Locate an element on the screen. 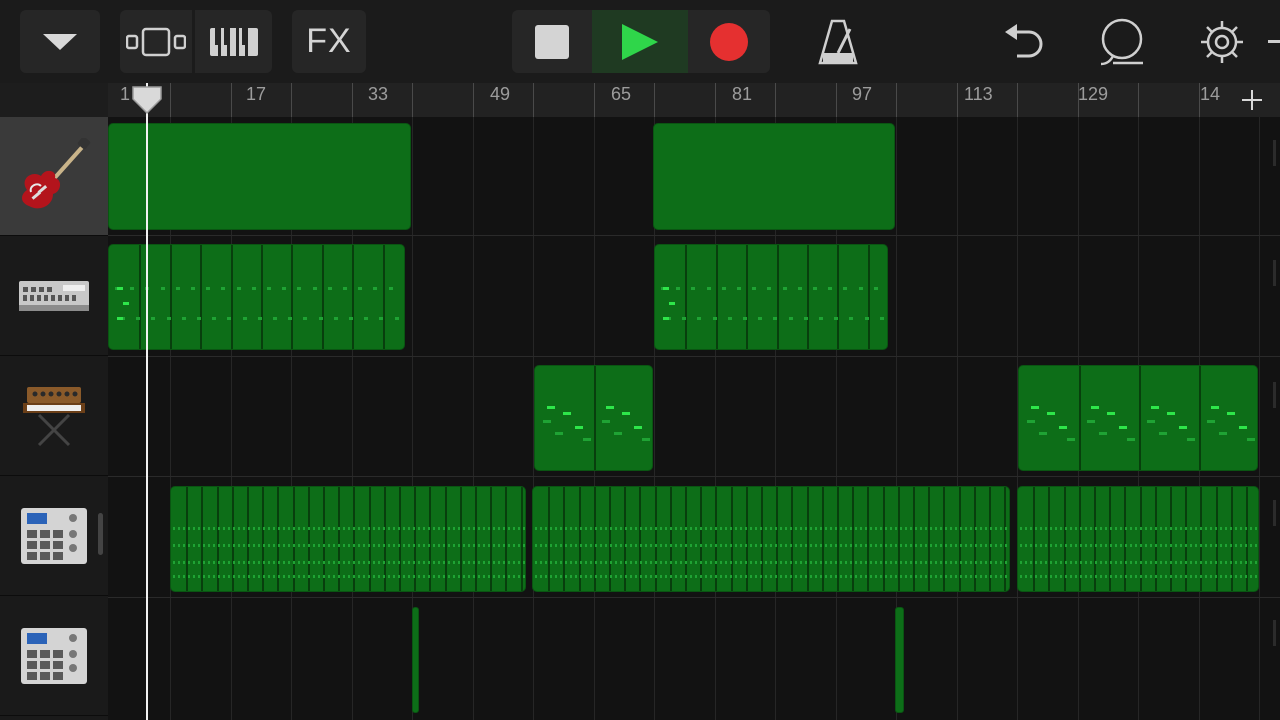 Image resolution: width=1280 pixels, height=720 pixels. settings-button is located at coordinates (1222, 42).